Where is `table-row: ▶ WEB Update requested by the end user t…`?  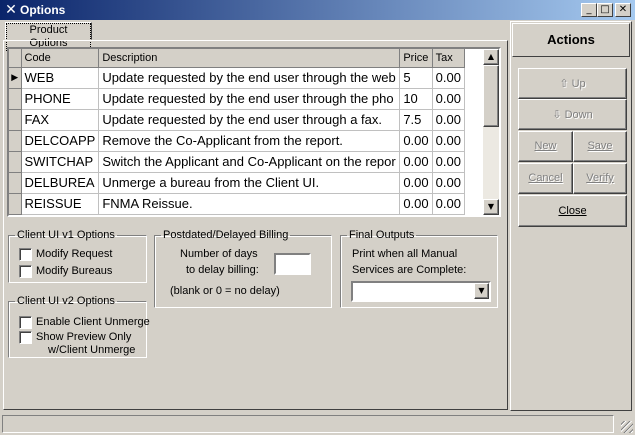 table-row: ▶ WEB Update requested by the end user t… is located at coordinates (237, 78).